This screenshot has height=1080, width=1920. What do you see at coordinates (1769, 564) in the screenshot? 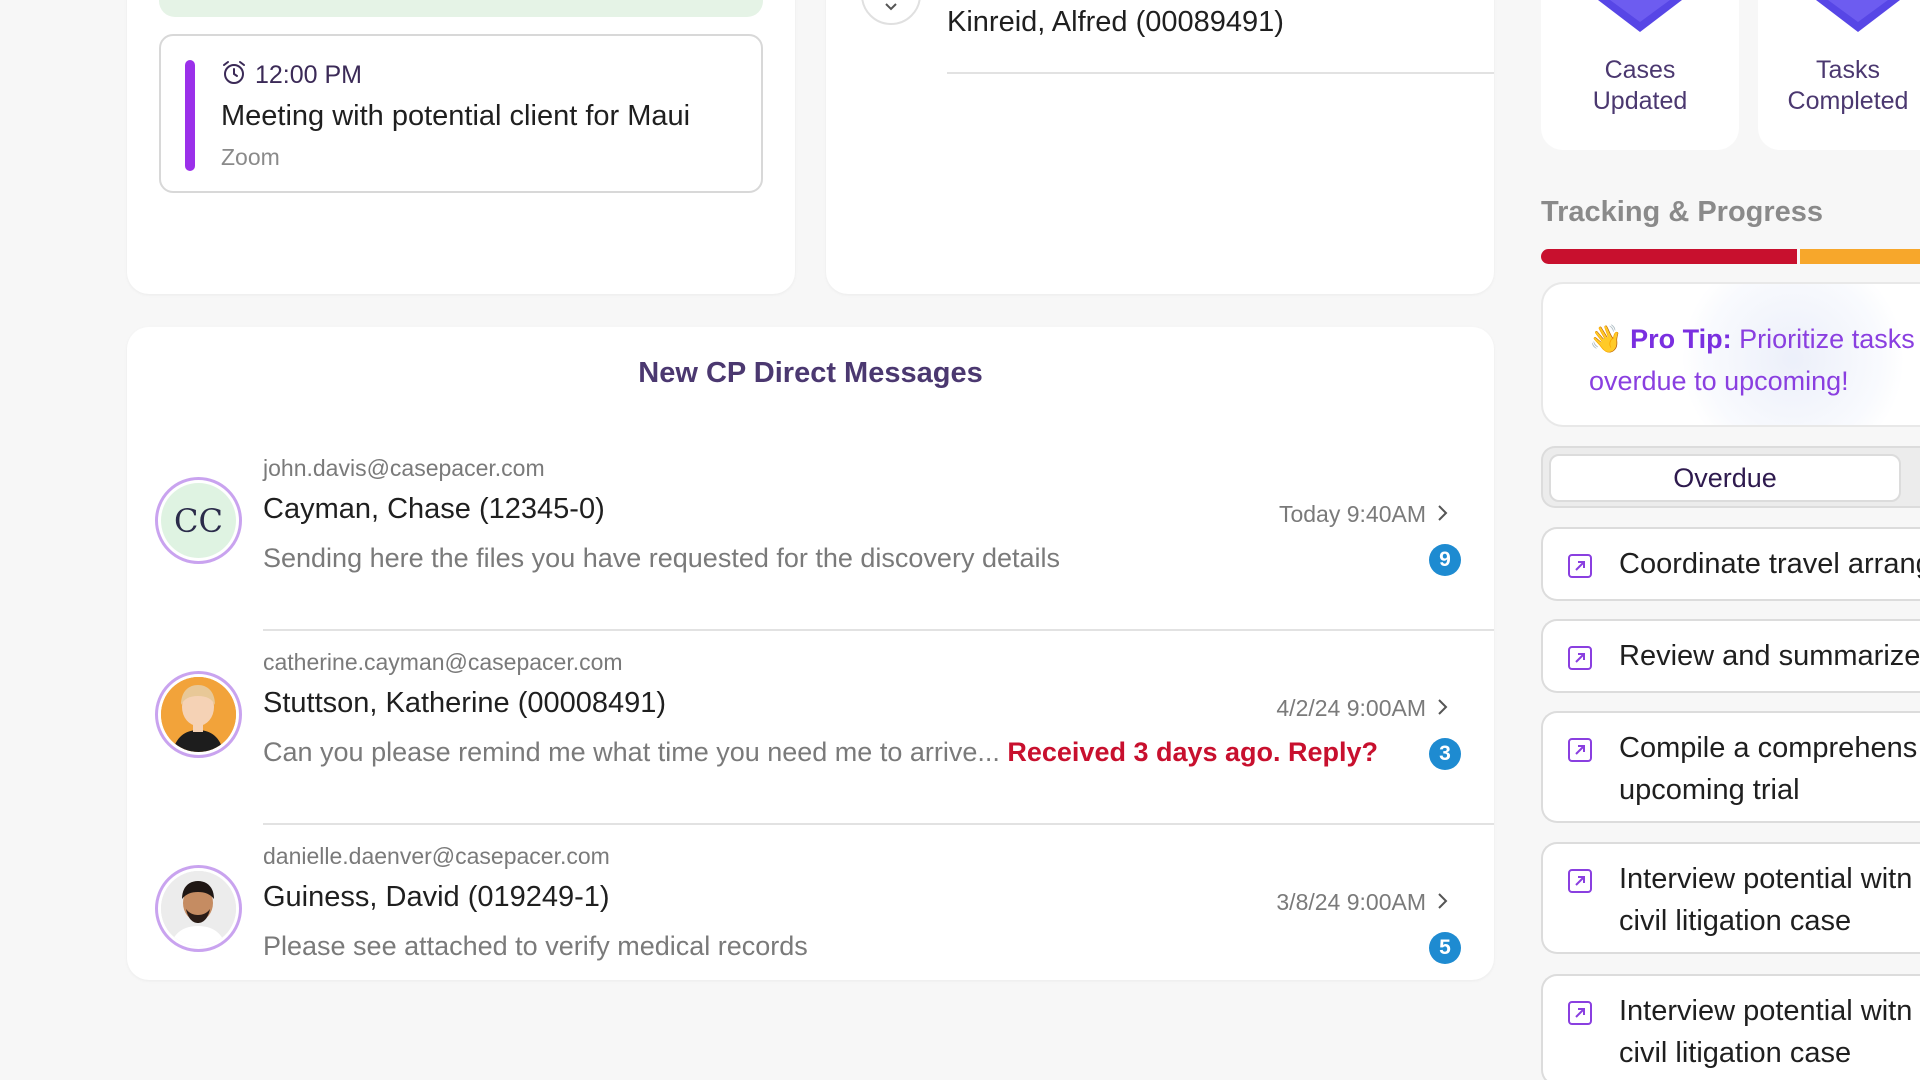
I see `task-title: Coordinate travel arrang` at bounding box center [1769, 564].